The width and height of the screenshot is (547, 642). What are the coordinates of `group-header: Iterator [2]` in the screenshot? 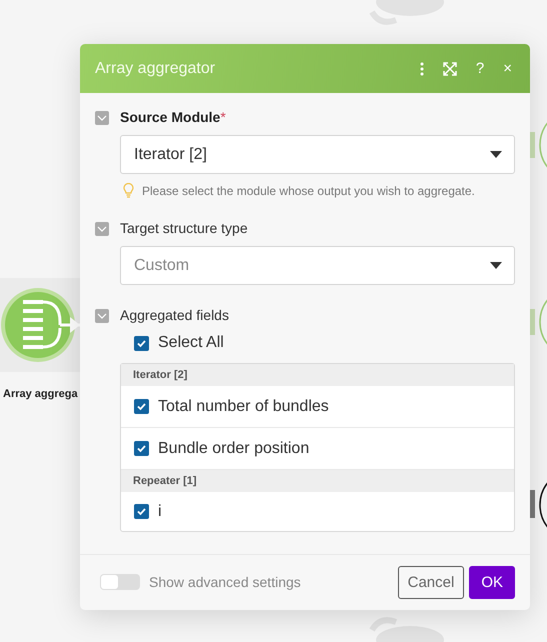 It's located at (317, 375).